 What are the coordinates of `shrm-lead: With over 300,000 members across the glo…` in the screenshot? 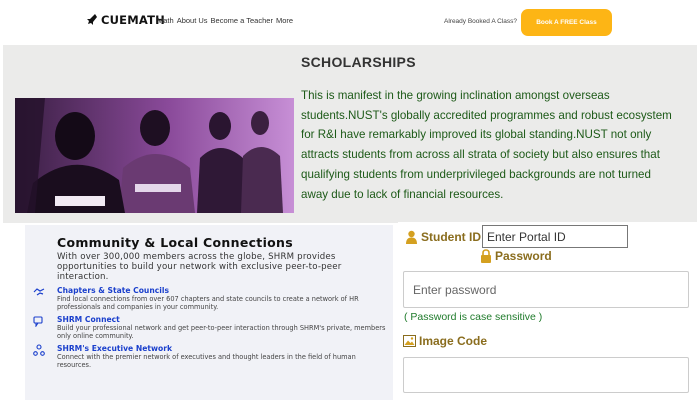 It's located at (199, 267).